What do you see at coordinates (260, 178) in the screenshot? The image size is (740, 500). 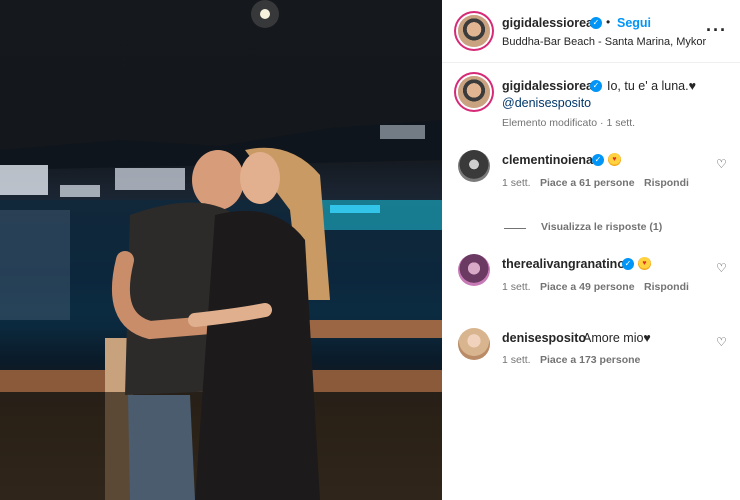 I see `woman-head` at bounding box center [260, 178].